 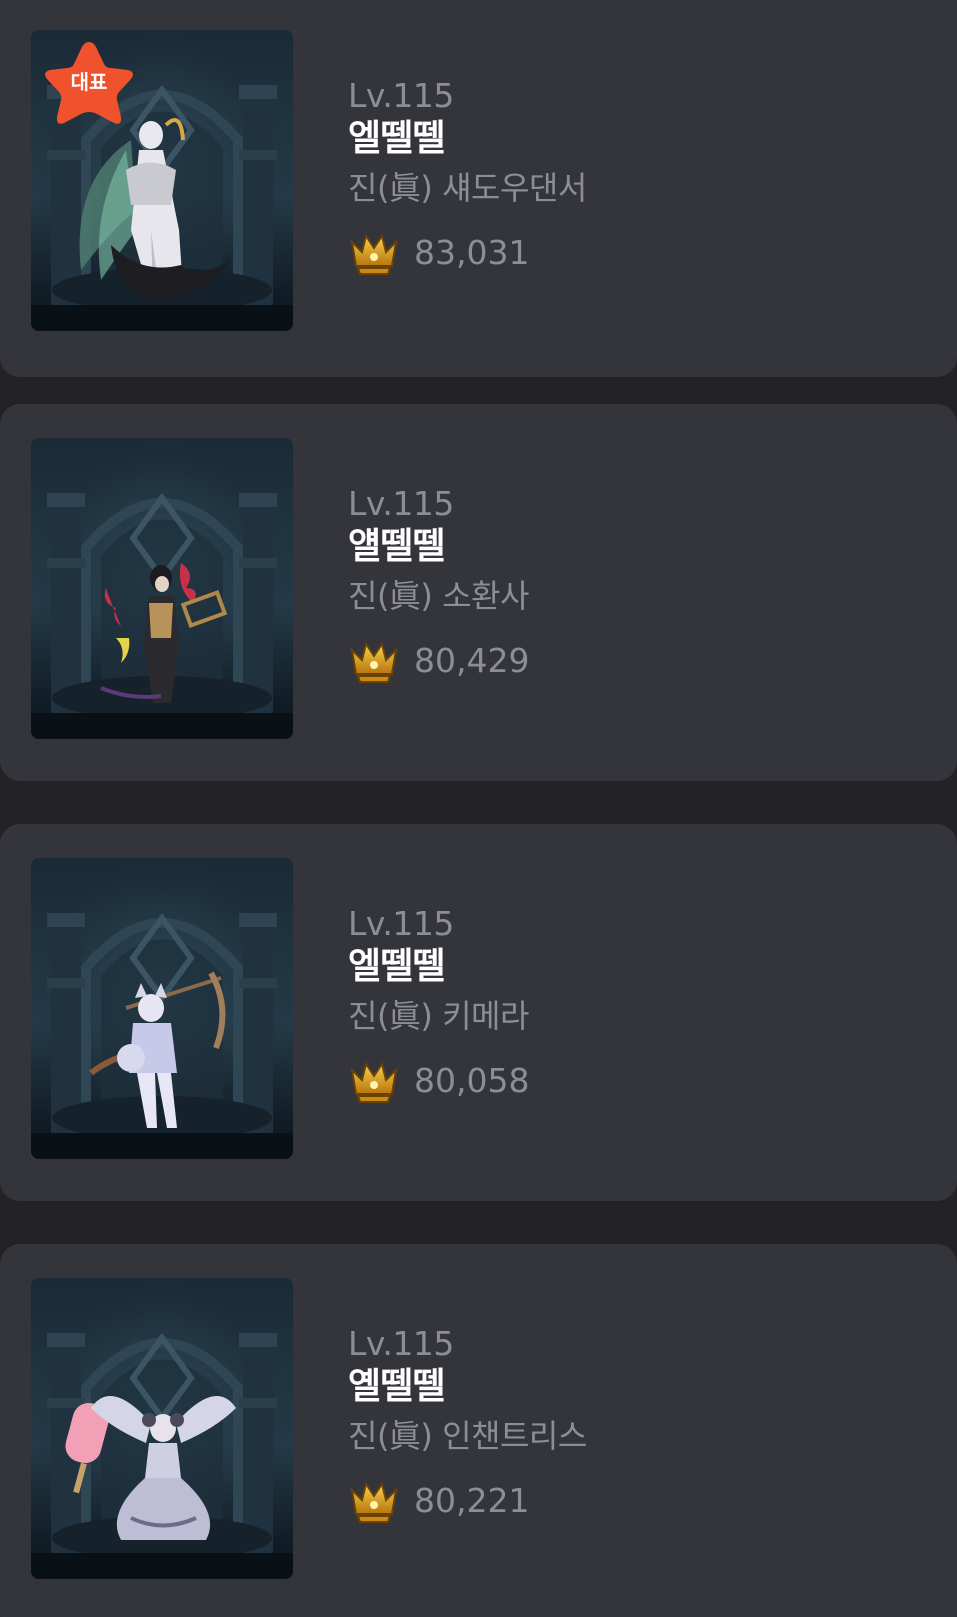 What do you see at coordinates (162, 180) in the screenshot?
I see `character-portrait: 대표` at bounding box center [162, 180].